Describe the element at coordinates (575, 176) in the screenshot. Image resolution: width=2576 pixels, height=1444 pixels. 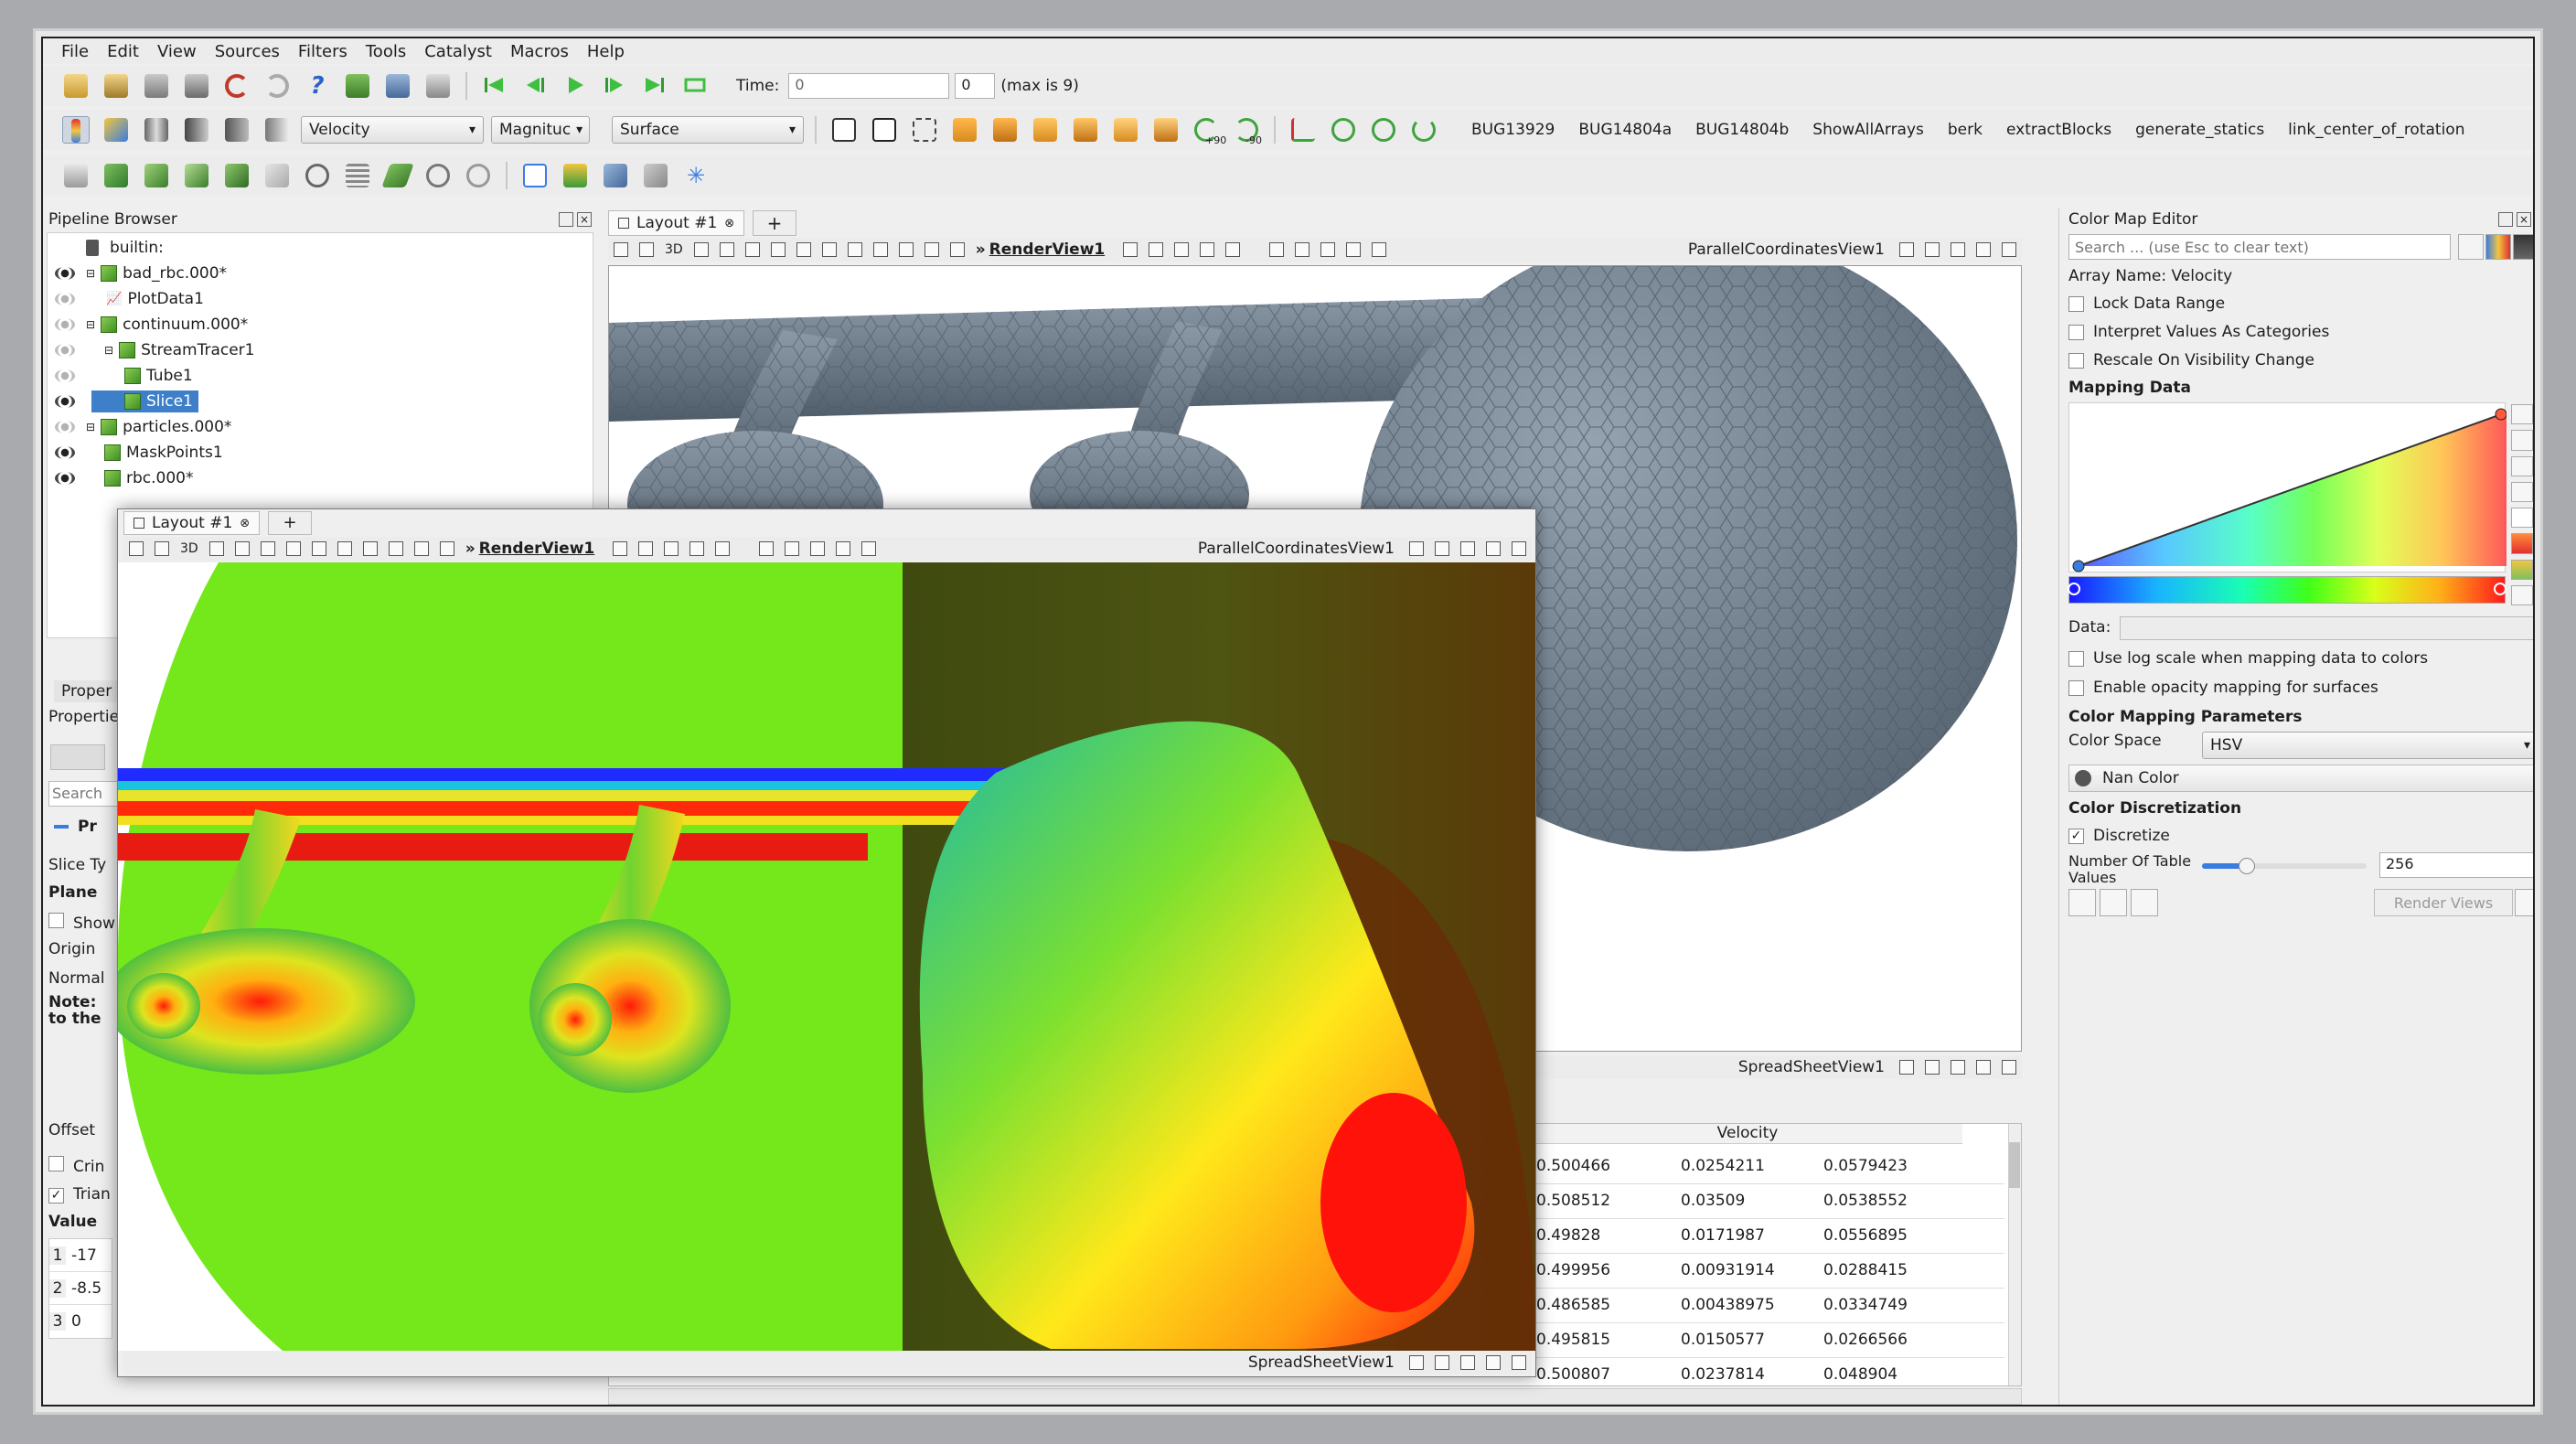
I see `query-icon` at that location.